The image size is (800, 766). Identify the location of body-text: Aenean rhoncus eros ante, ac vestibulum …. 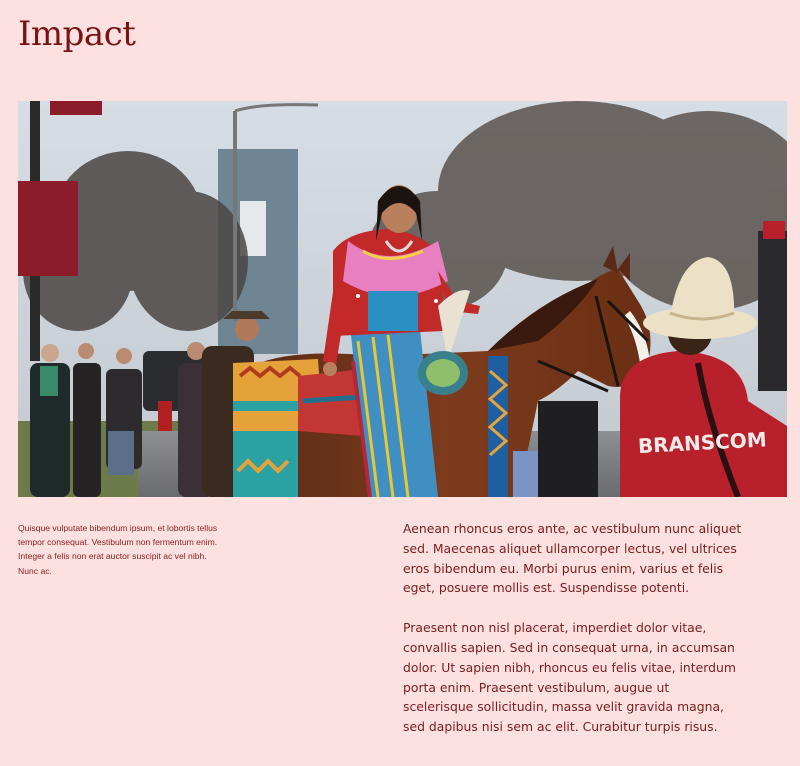
(573, 638).